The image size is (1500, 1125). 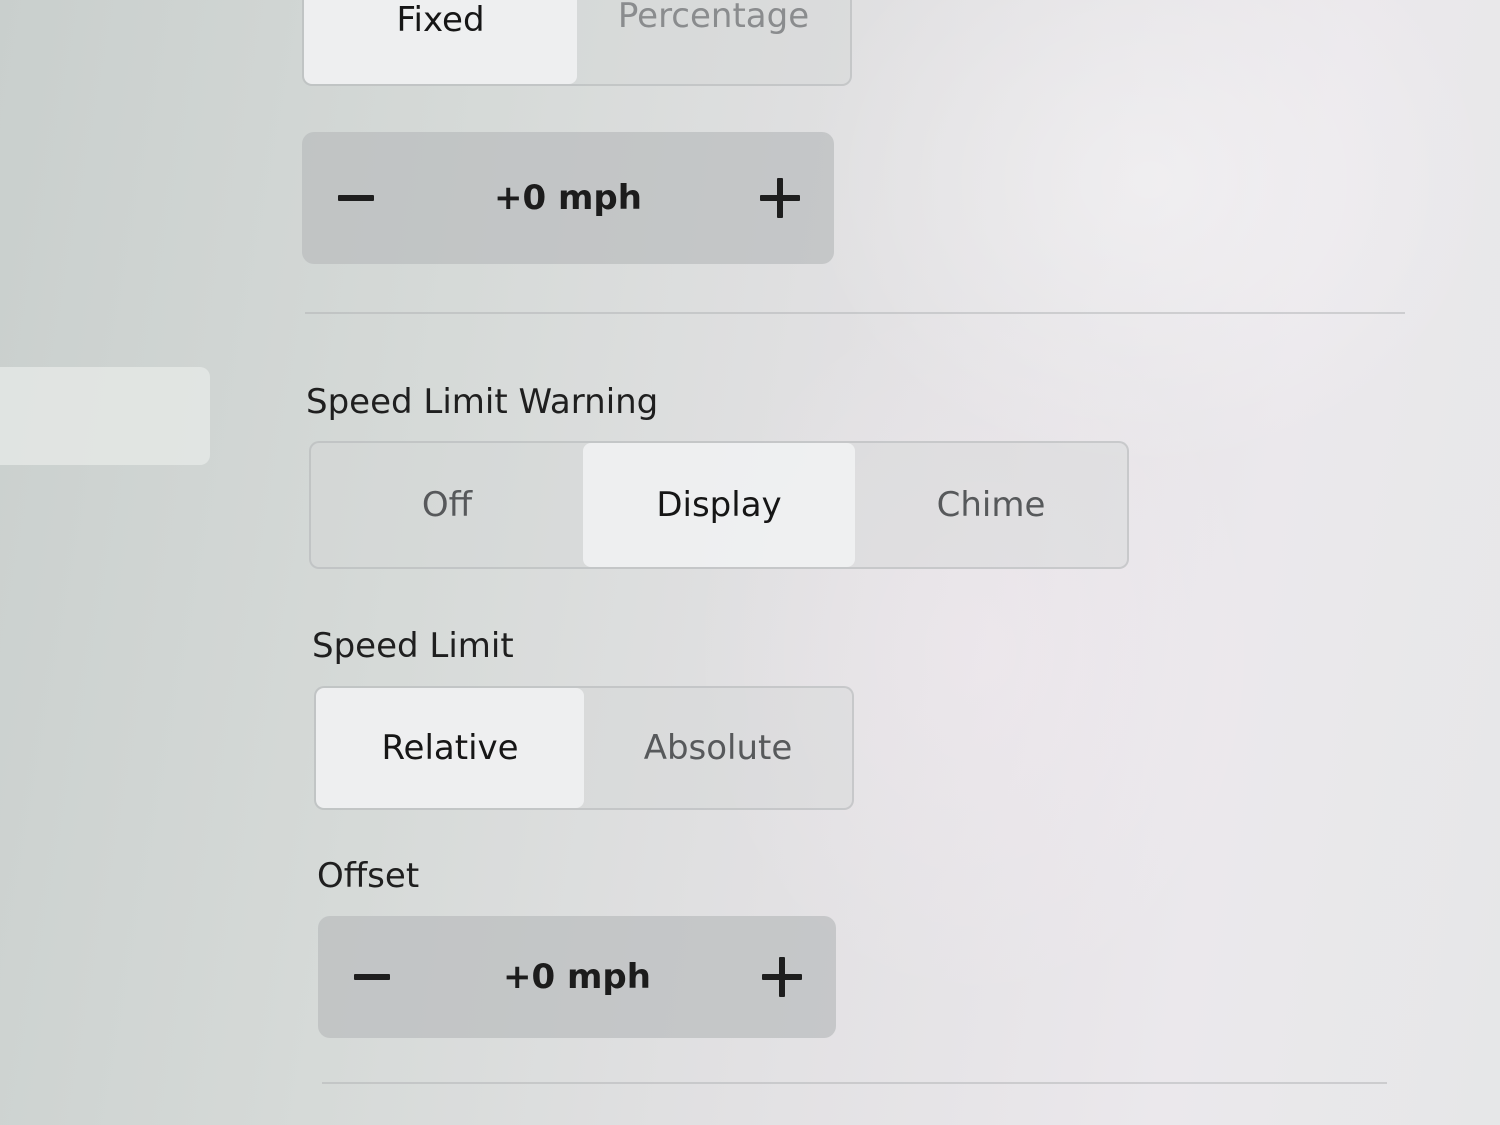 I want to click on offset-heading: Offset, so click(x=368, y=876).